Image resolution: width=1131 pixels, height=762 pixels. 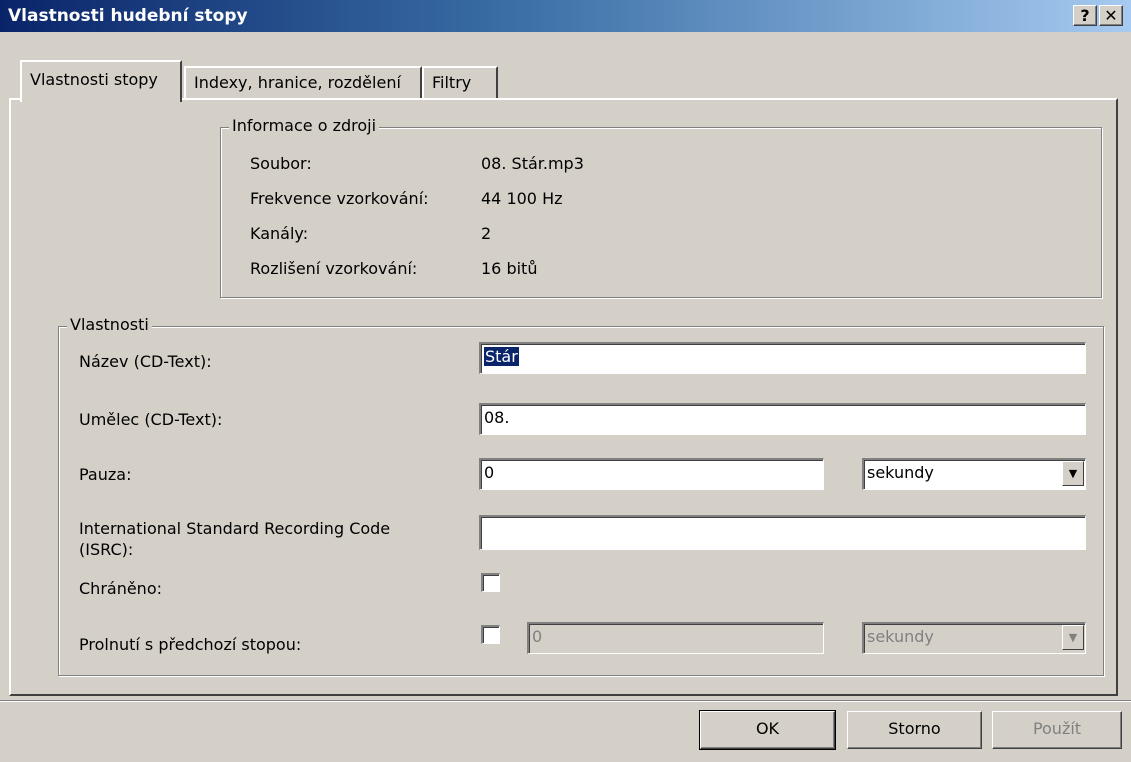 What do you see at coordinates (782, 358) in the screenshot?
I see `title-input: Stár` at bounding box center [782, 358].